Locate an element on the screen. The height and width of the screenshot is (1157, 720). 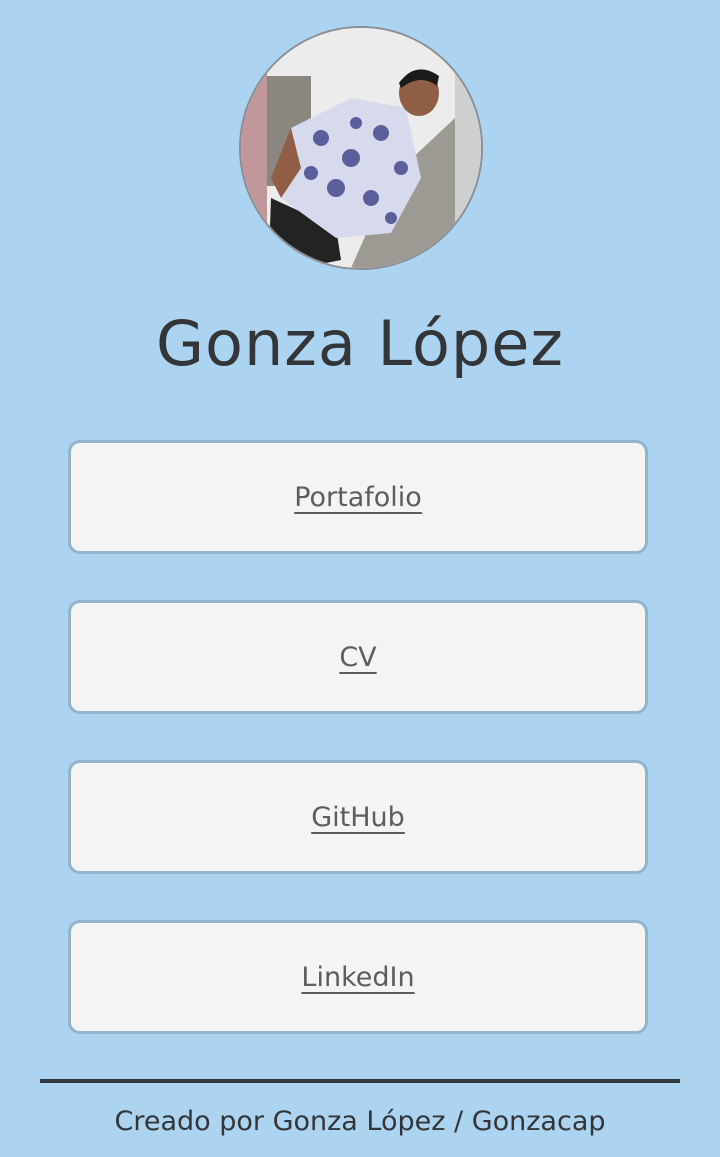
github-link: GitHub is located at coordinates (358, 817).